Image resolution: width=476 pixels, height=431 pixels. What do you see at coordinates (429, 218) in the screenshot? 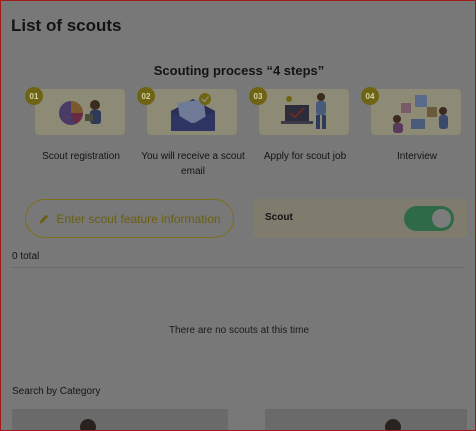
I see `scout-toggle-switch` at bounding box center [429, 218].